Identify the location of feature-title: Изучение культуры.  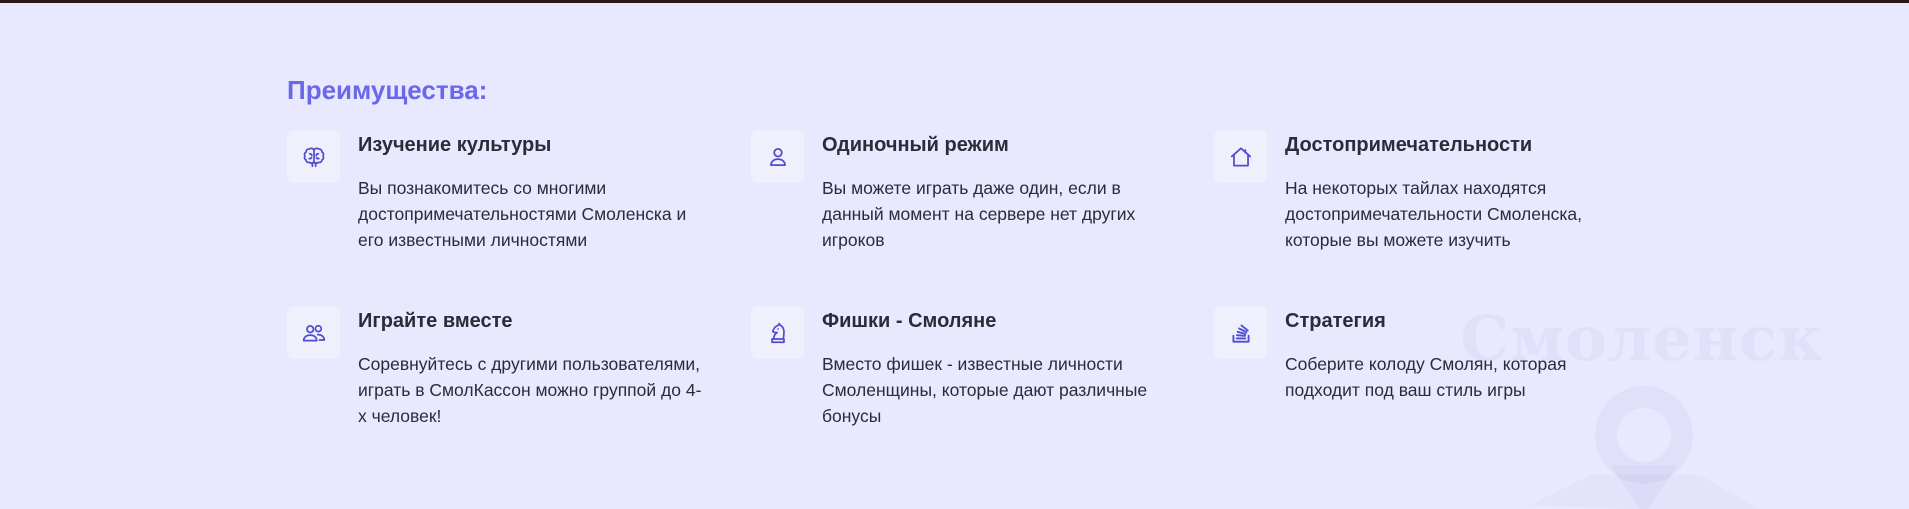
(455, 145).